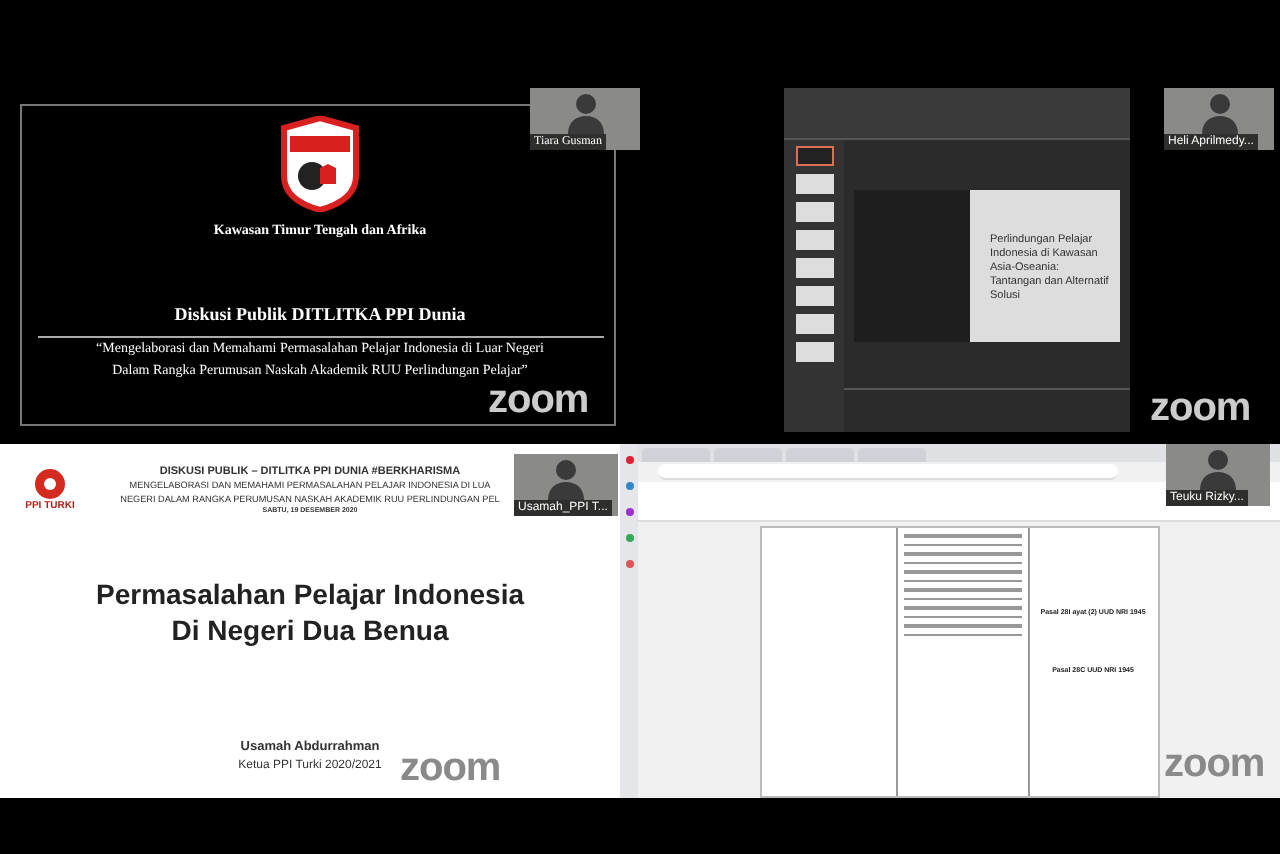 Image resolution: width=1280 pixels, height=854 pixels. I want to click on slide-title-line: Permasalahan Pelajar Indonesia, so click(310, 594).